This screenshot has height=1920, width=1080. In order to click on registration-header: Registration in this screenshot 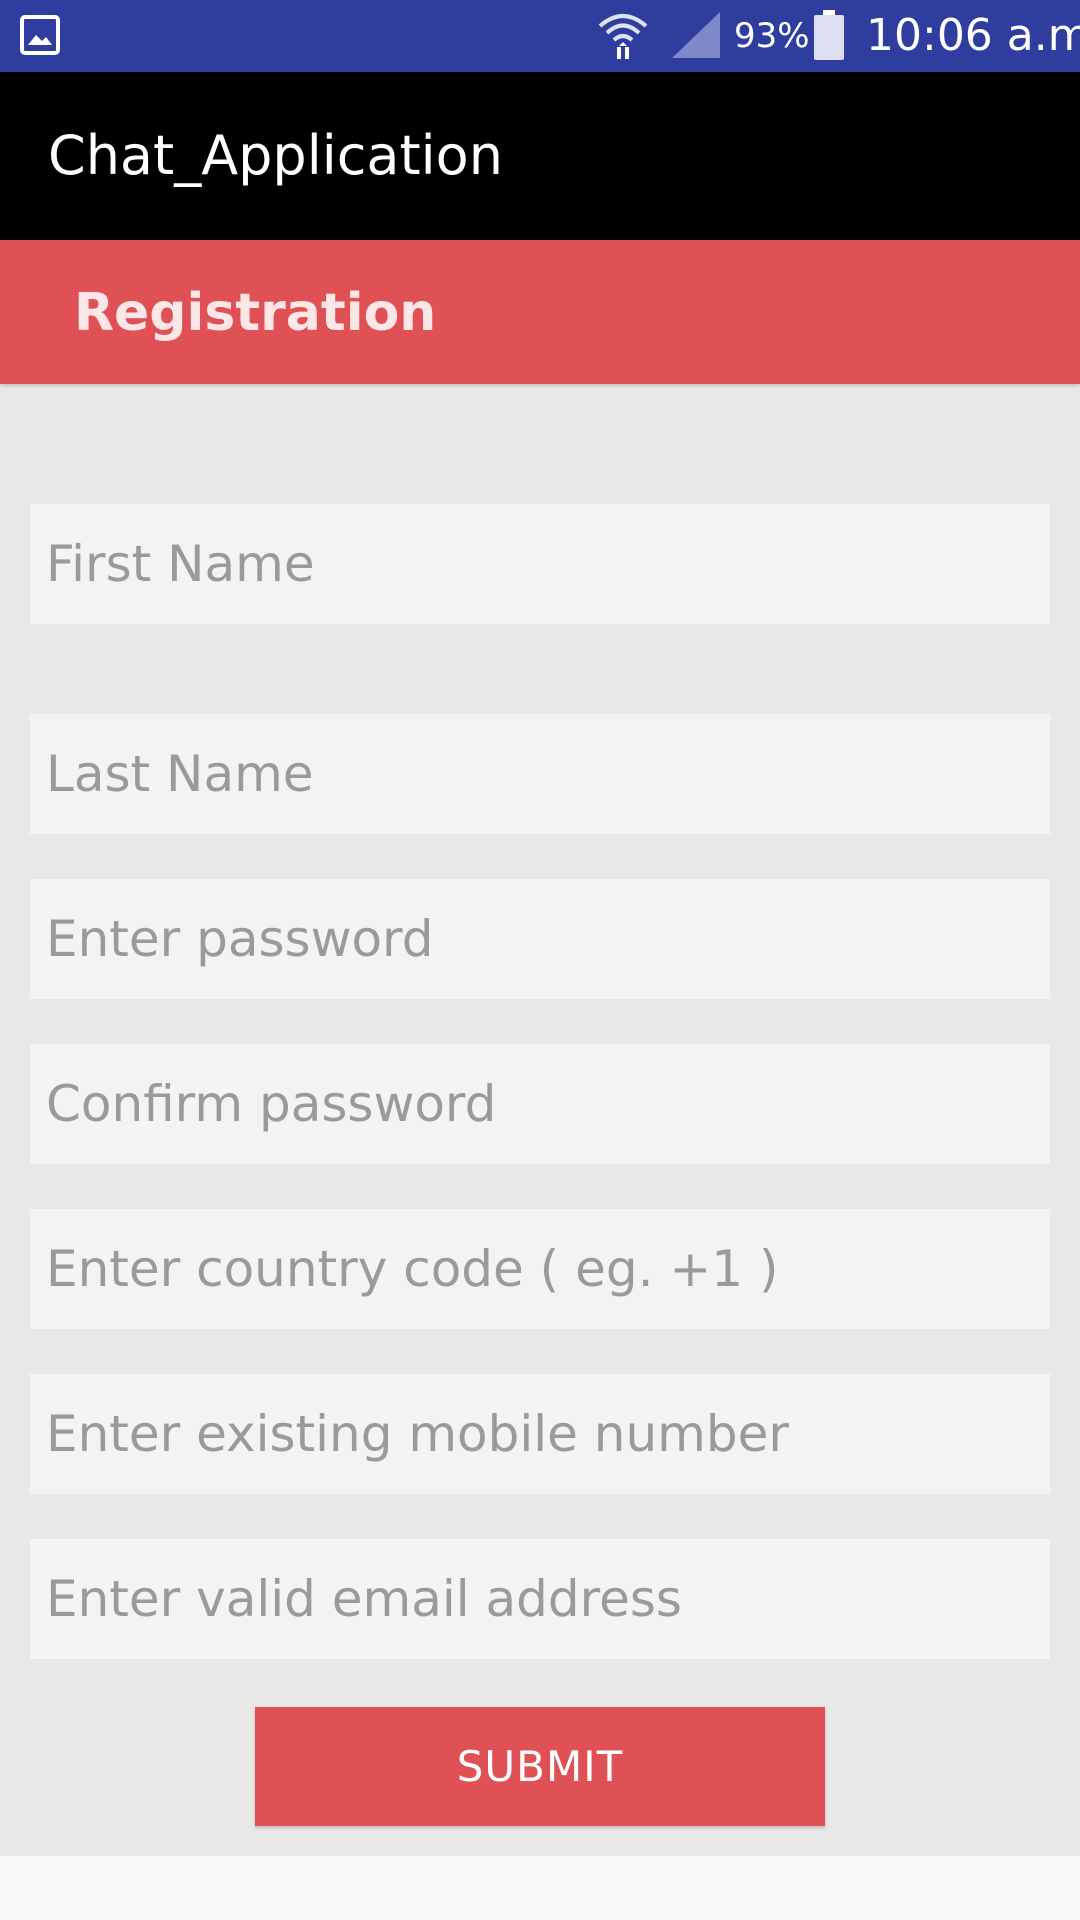, I will do `click(540, 312)`.